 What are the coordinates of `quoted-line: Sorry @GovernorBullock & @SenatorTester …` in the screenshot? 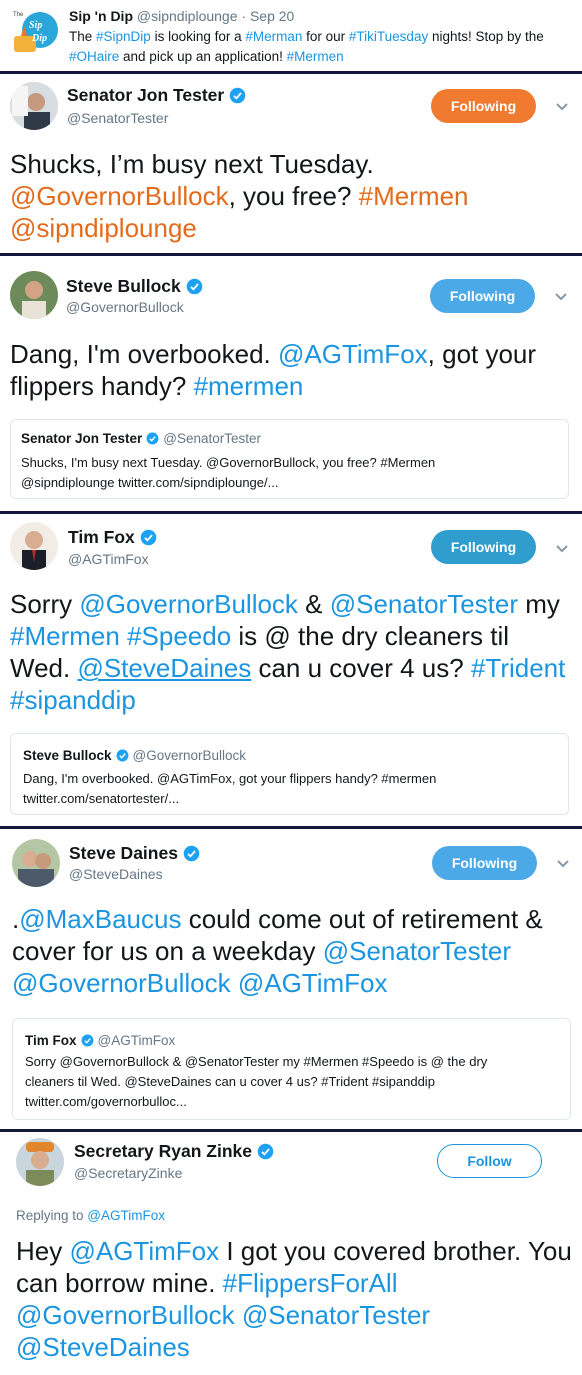 It's located at (256, 1061).